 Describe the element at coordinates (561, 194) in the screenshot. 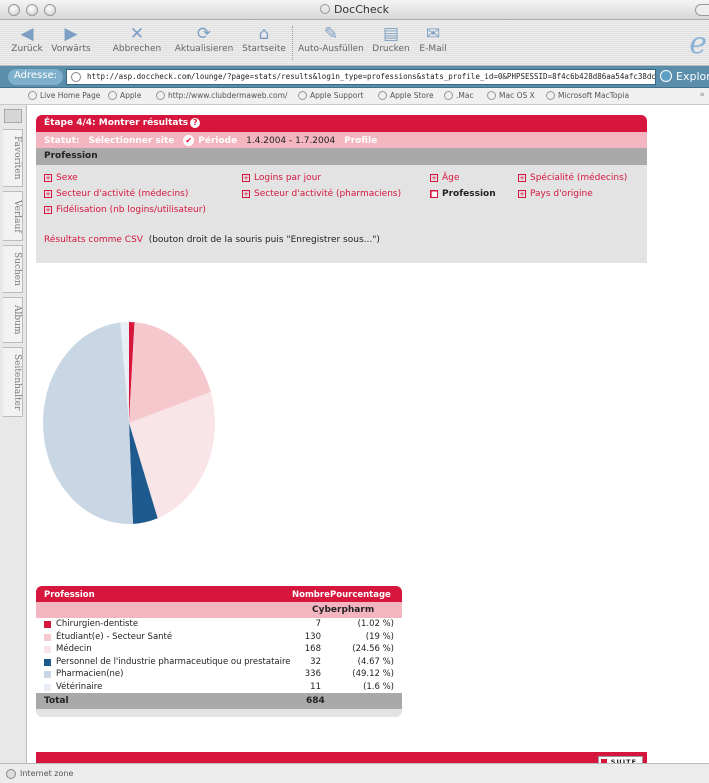

I see `option-label: Pays d'origine` at that location.